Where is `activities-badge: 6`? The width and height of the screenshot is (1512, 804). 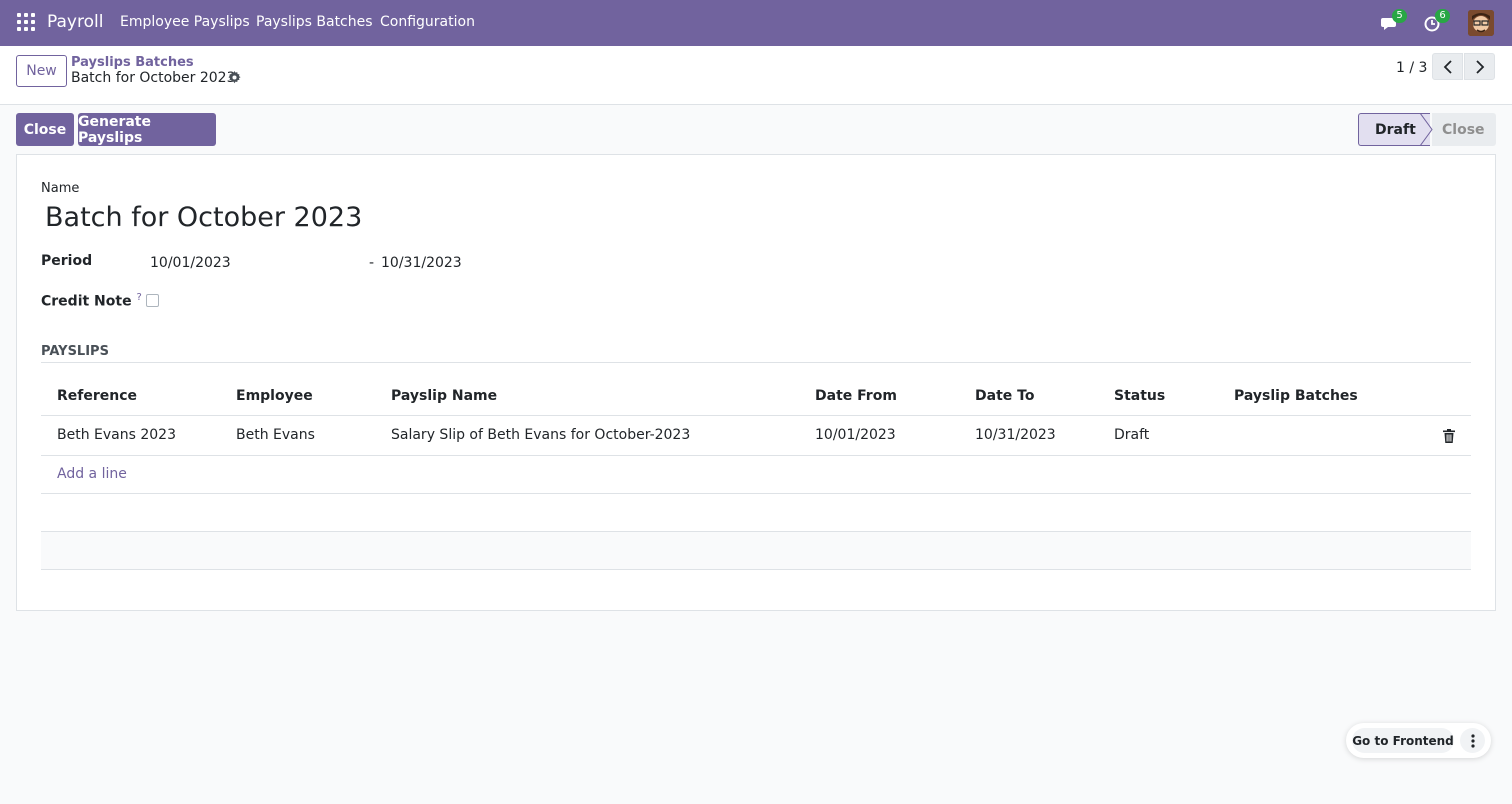
activities-badge: 6 is located at coordinates (1442, 16).